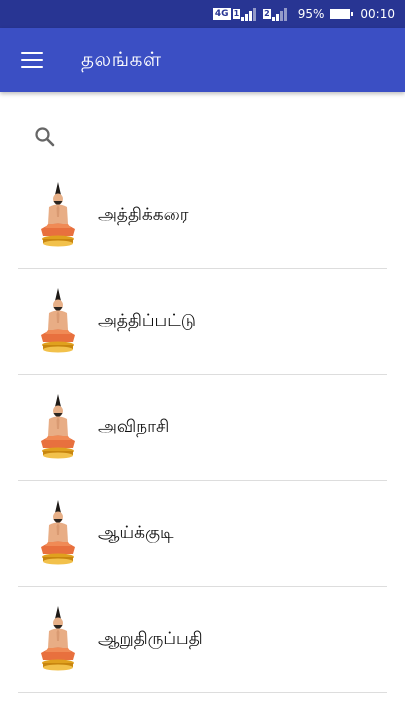  What do you see at coordinates (136, 532) in the screenshot?
I see `place-name: ஆய்க்குடி` at bounding box center [136, 532].